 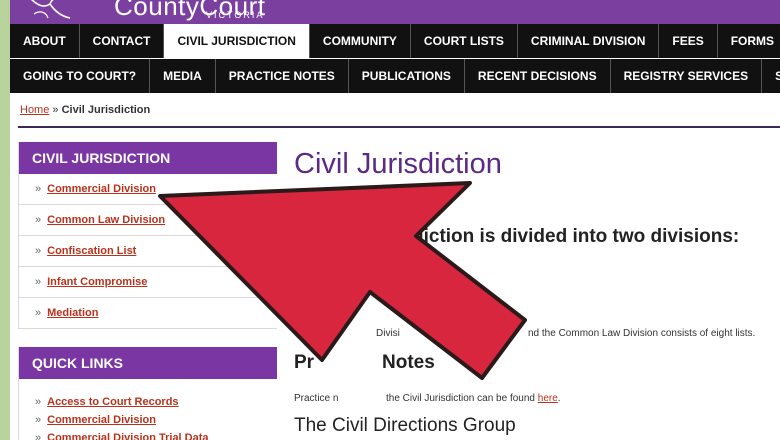 I want to click on nav-criminal-division: CRIMINAL DIVISION, so click(x=589, y=41).